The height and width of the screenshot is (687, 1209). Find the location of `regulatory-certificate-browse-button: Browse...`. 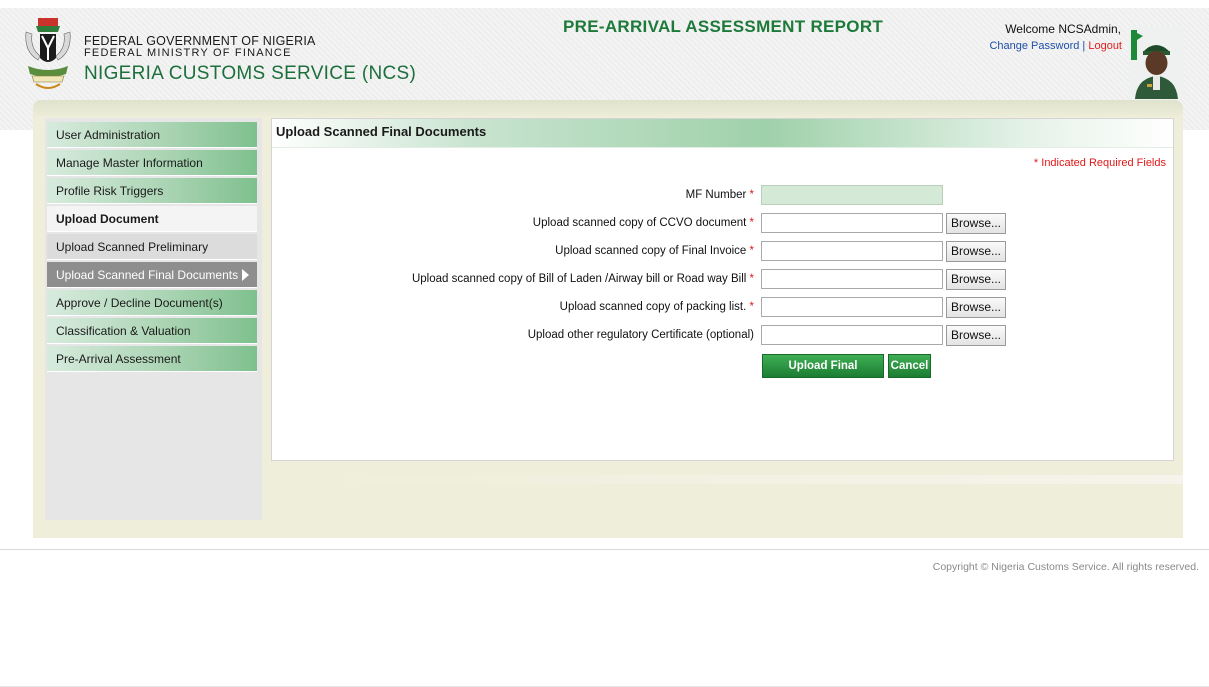

regulatory-certificate-browse-button: Browse... is located at coordinates (976, 335).